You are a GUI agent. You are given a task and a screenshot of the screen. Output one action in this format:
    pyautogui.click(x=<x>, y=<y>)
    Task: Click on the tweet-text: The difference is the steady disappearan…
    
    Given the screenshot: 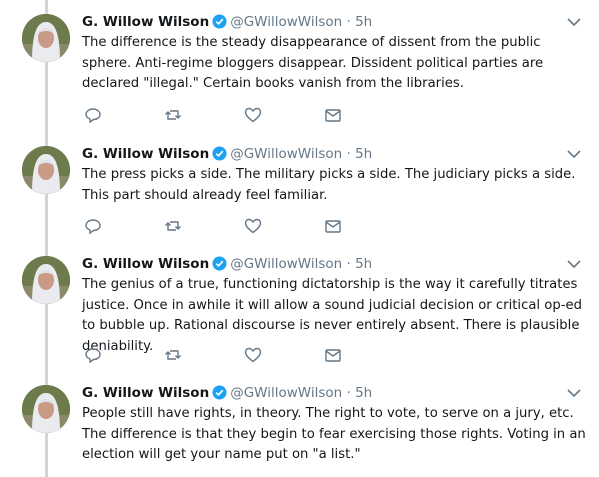 What is the action you would take?
    pyautogui.click(x=313, y=63)
    